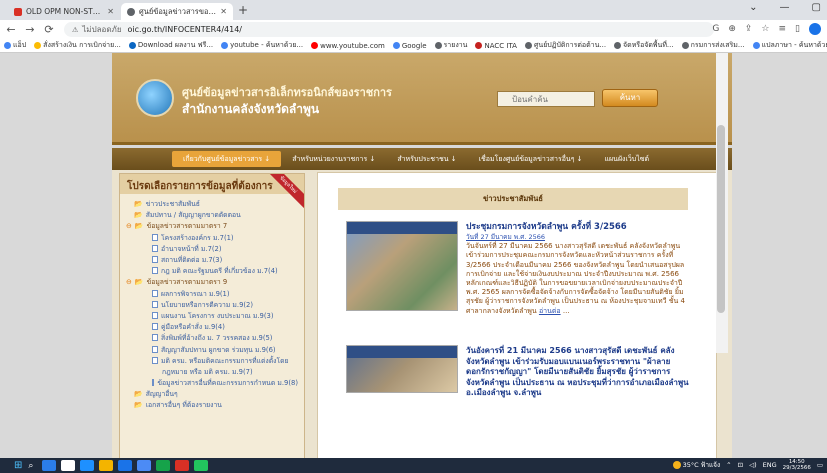  I want to click on notifications-icon: ▭, so click(820, 465).